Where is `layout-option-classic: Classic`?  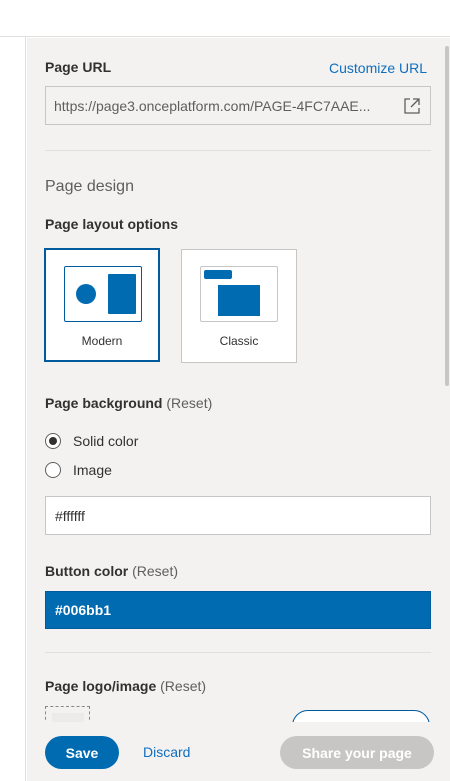 layout-option-classic: Classic is located at coordinates (239, 306).